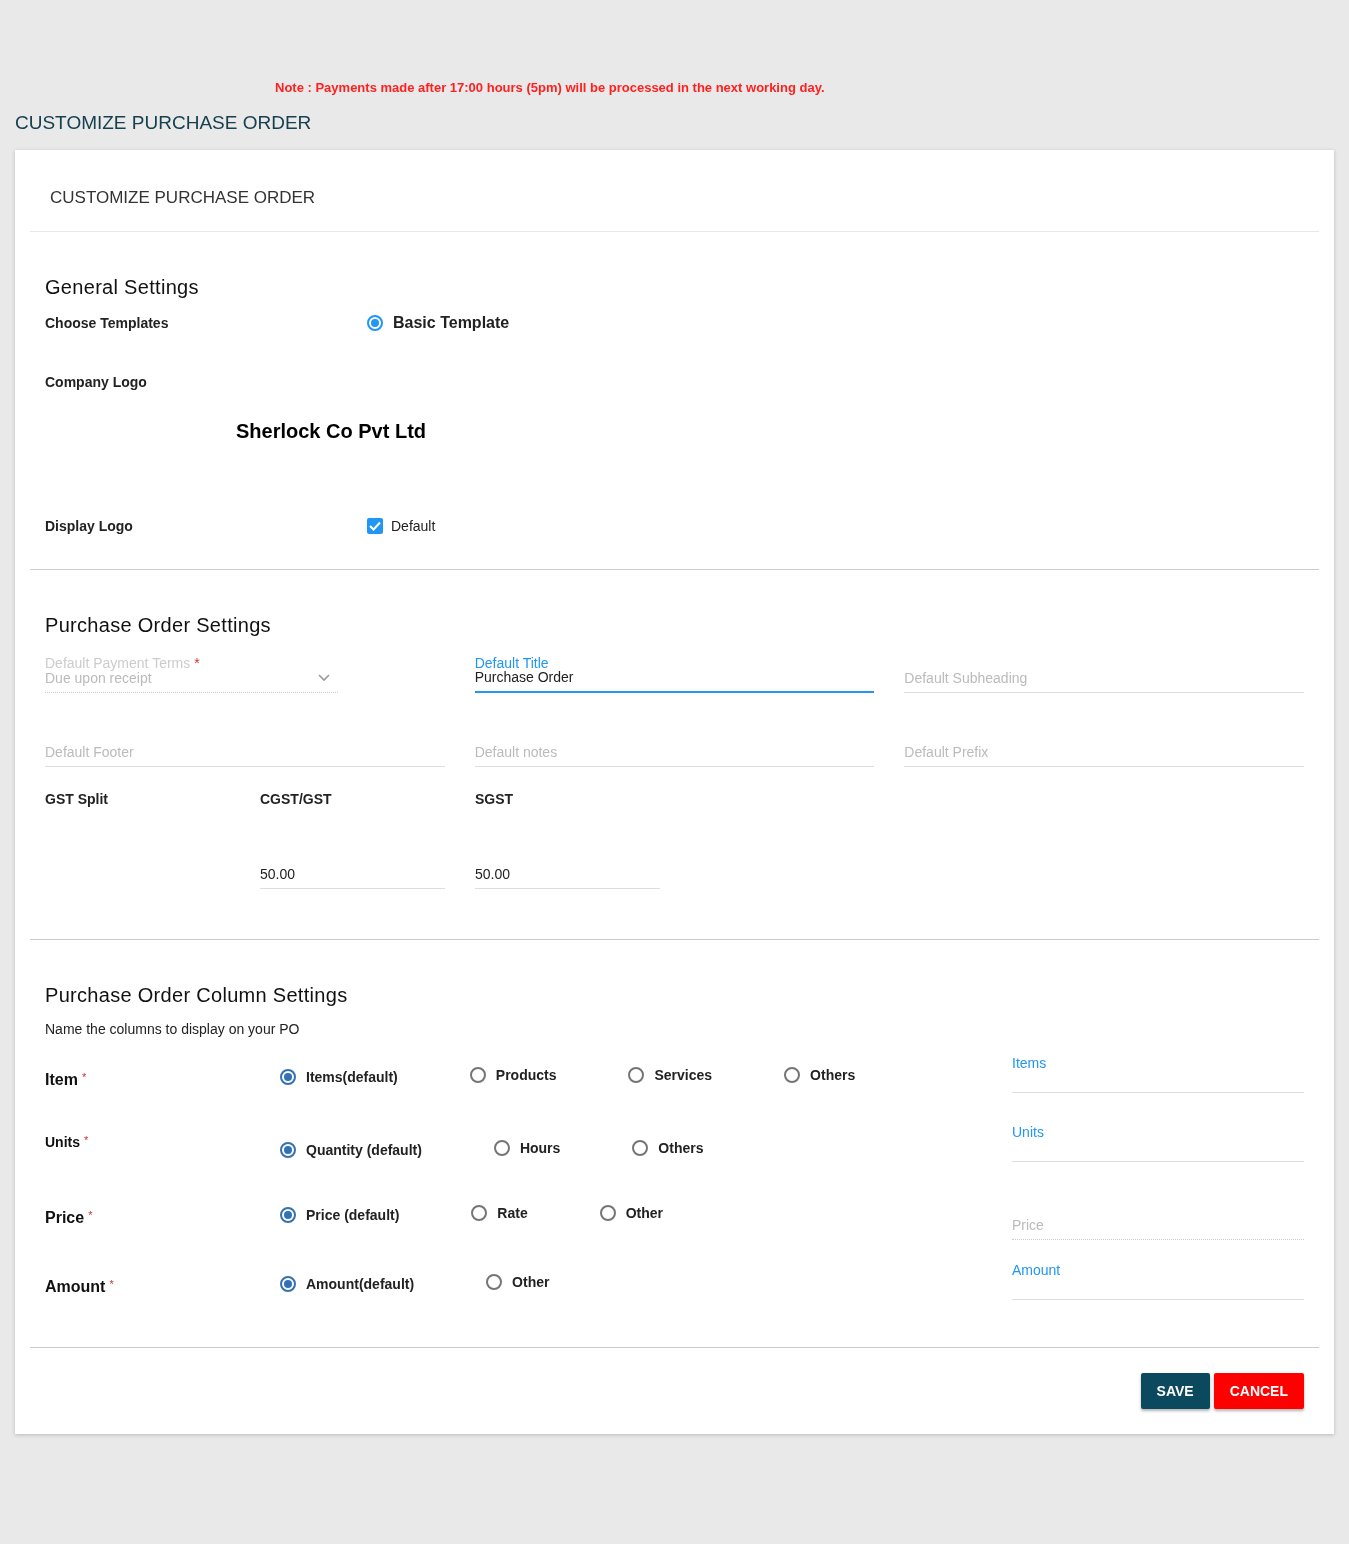  What do you see at coordinates (65, 1217) in the screenshot?
I see `row-label: Price` at bounding box center [65, 1217].